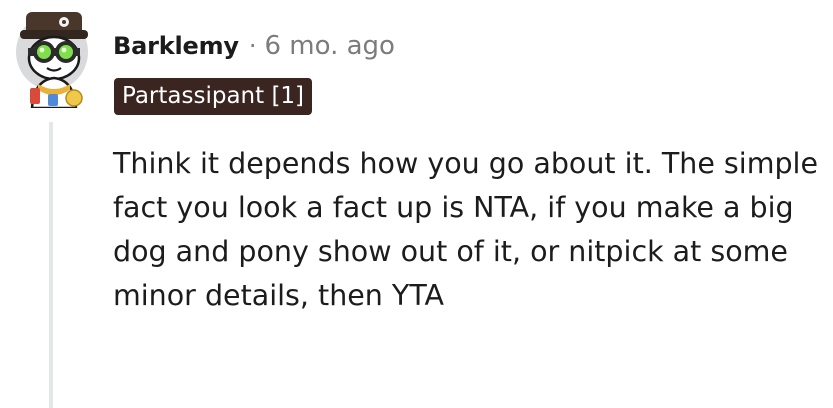 This screenshot has height=408, width=833. Describe the element at coordinates (213, 96) in the screenshot. I see `user-flair-badge: Partassipant [1]` at that location.